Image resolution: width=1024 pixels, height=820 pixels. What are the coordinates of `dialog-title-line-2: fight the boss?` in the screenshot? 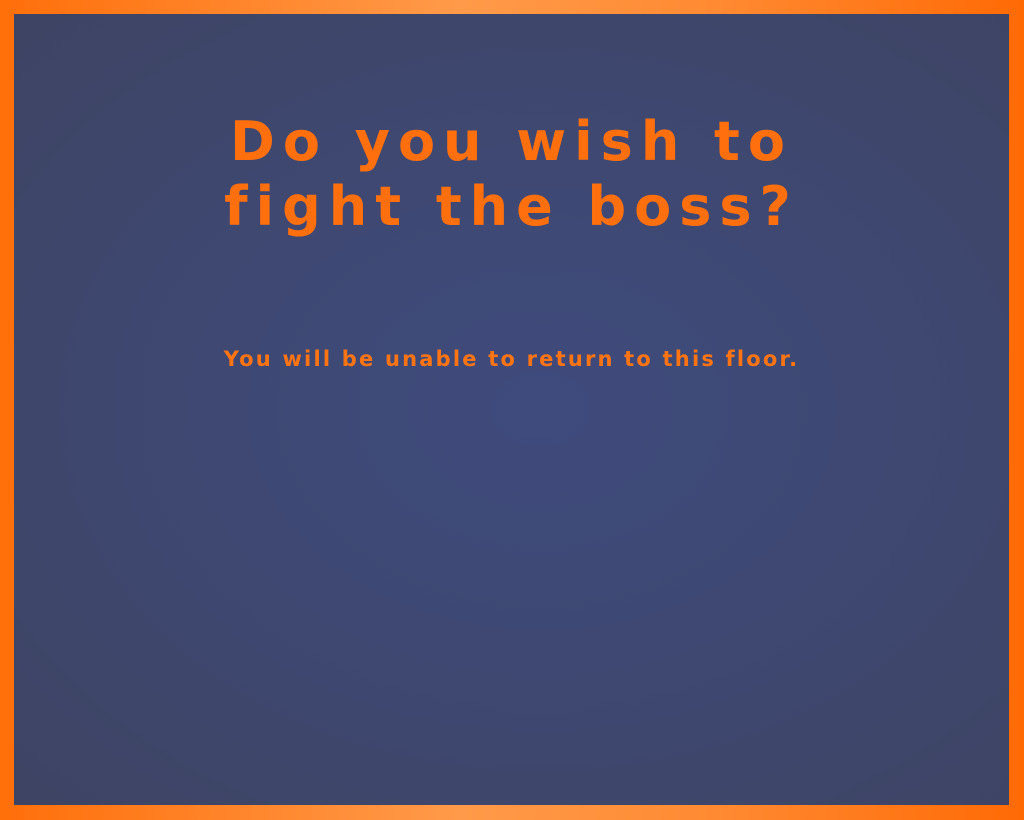 It's located at (511, 206).